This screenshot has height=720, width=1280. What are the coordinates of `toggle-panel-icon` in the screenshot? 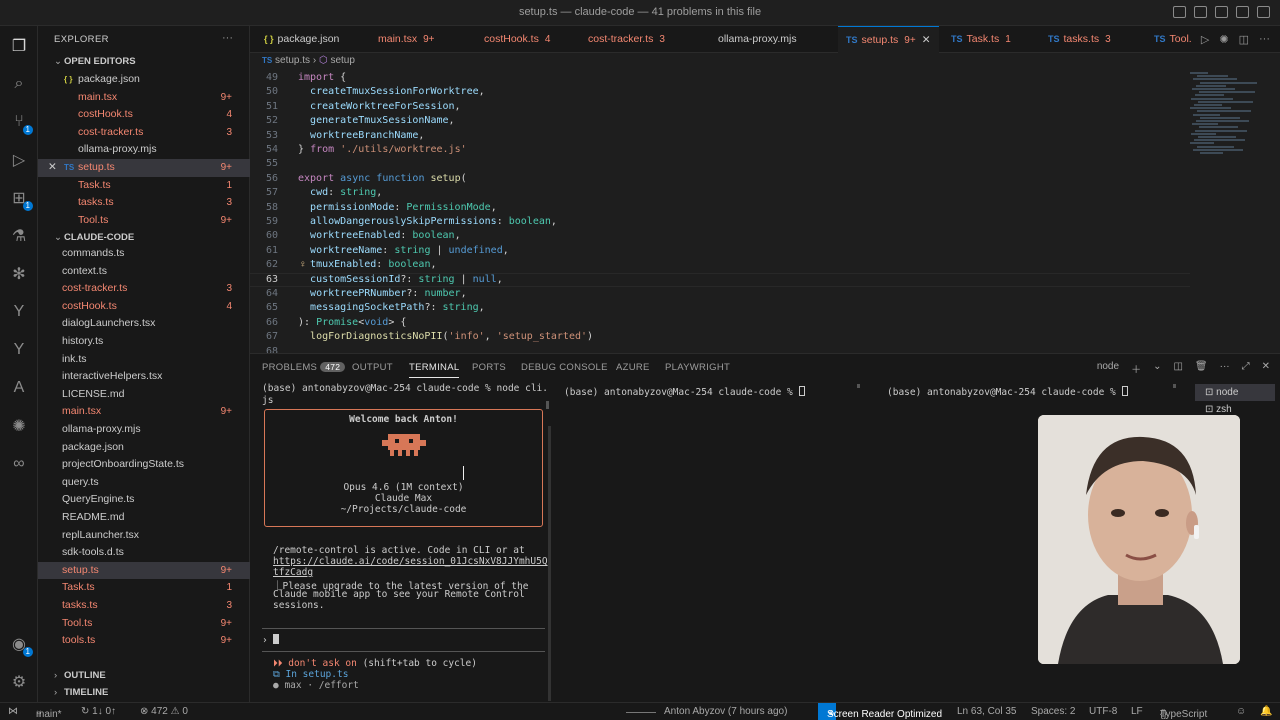 It's located at (1221, 12).